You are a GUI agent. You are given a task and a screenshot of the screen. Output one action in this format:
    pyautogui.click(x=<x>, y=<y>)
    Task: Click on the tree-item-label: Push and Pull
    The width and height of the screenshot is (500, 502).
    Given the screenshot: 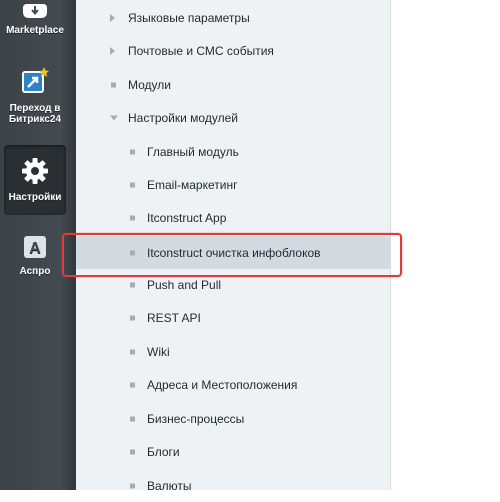 What is the action you would take?
    pyautogui.click(x=184, y=284)
    